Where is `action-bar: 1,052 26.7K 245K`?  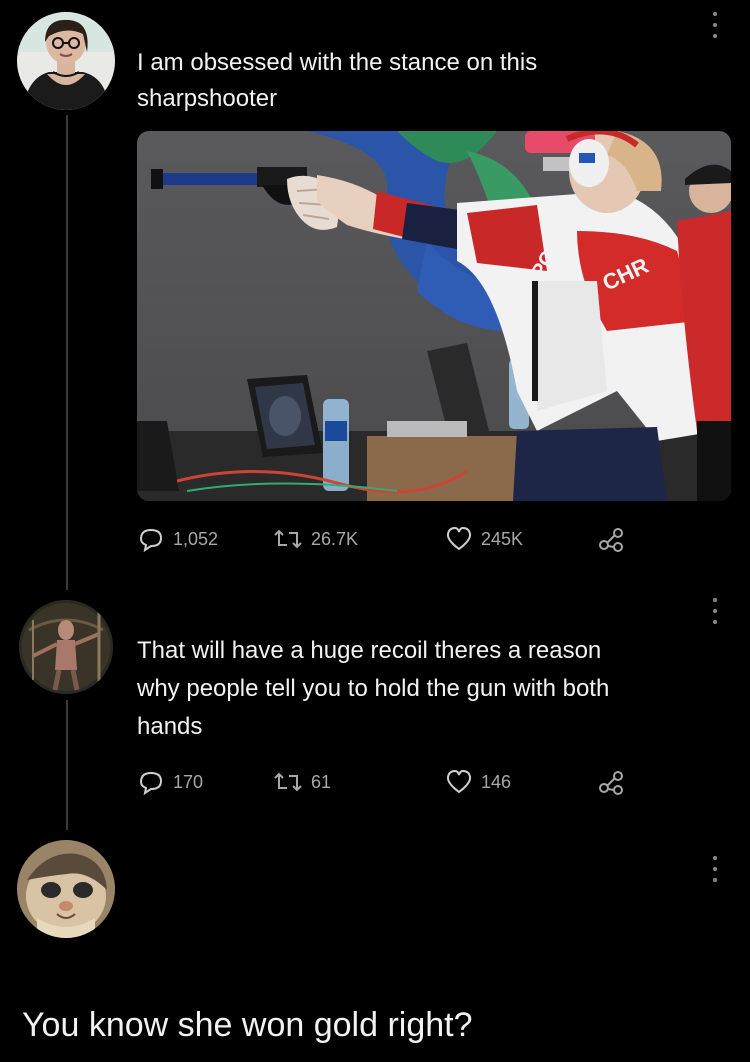 action-bar: 1,052 26.7K 245K is located at coordinates (387, 539).